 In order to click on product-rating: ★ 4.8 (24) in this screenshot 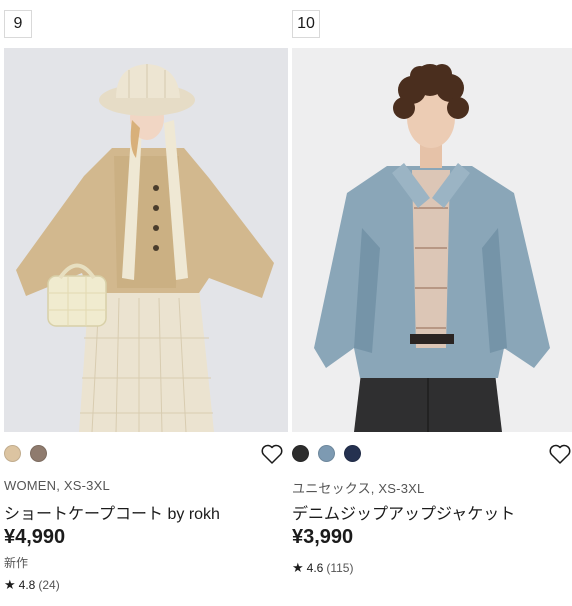, I will do `click(32, 585)`.